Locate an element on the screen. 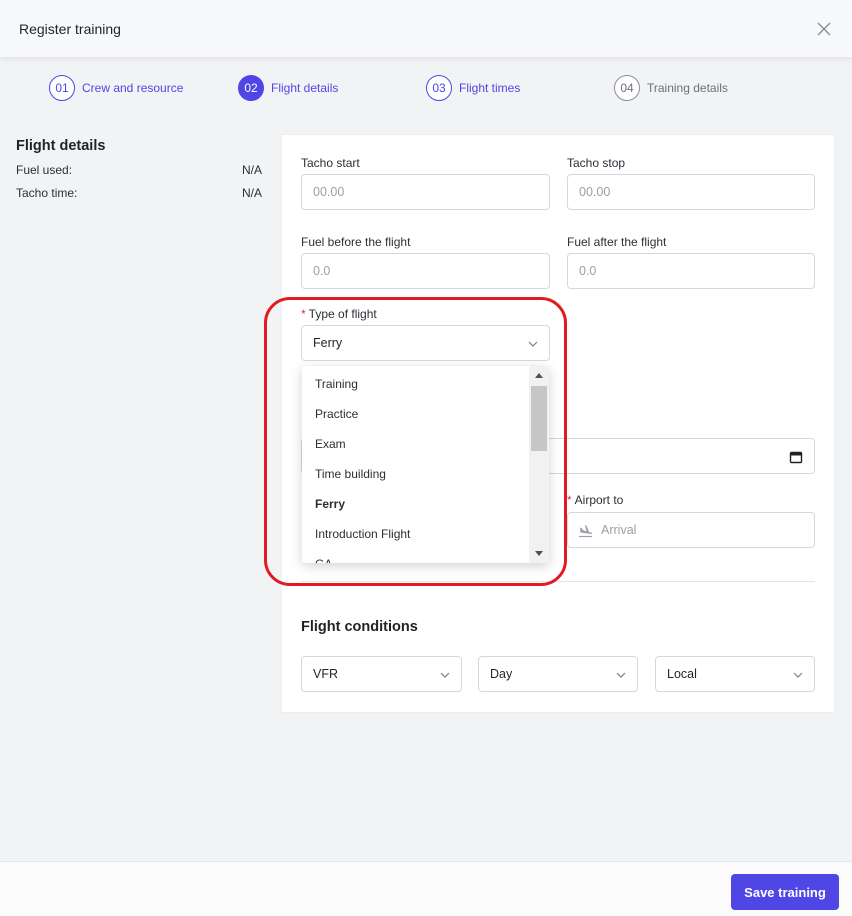  airport-to-label-text: Airport to is located at coordinates (599, 500).